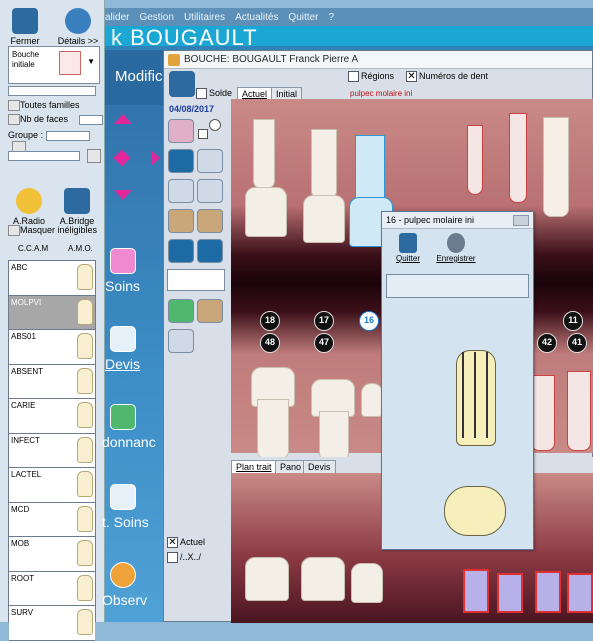 This screenshot has width=593, height=641. What do you see at coordinates (123, 119) in the screenshot?
I see `arrow-up-icon` at bounding box center [123, 119].